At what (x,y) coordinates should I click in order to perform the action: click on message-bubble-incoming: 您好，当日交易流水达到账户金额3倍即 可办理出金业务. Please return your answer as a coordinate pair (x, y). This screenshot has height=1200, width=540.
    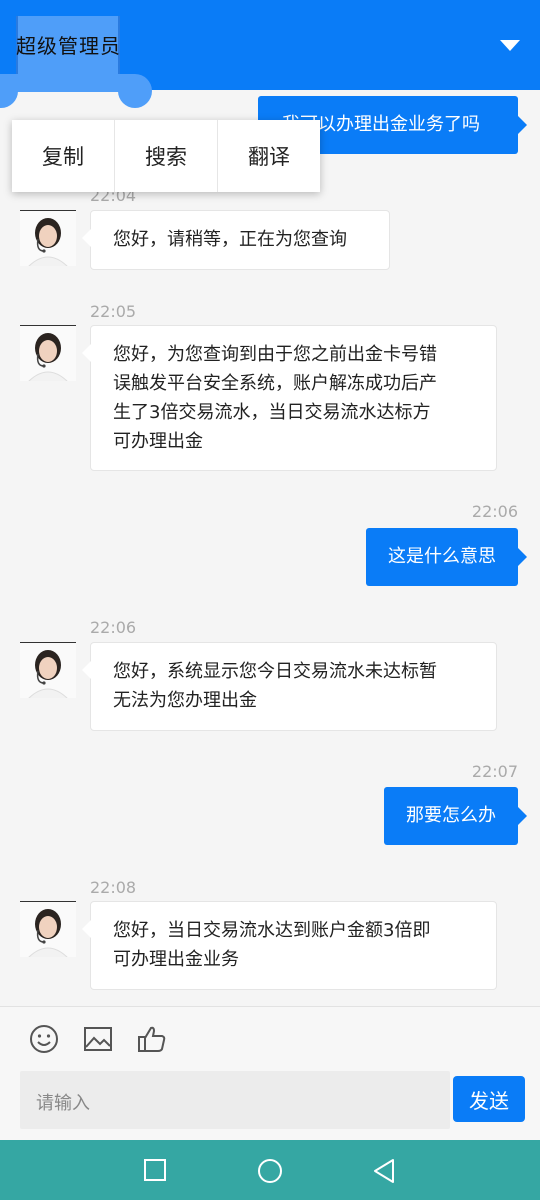
    Looking at the image, I should click on (289, 945).